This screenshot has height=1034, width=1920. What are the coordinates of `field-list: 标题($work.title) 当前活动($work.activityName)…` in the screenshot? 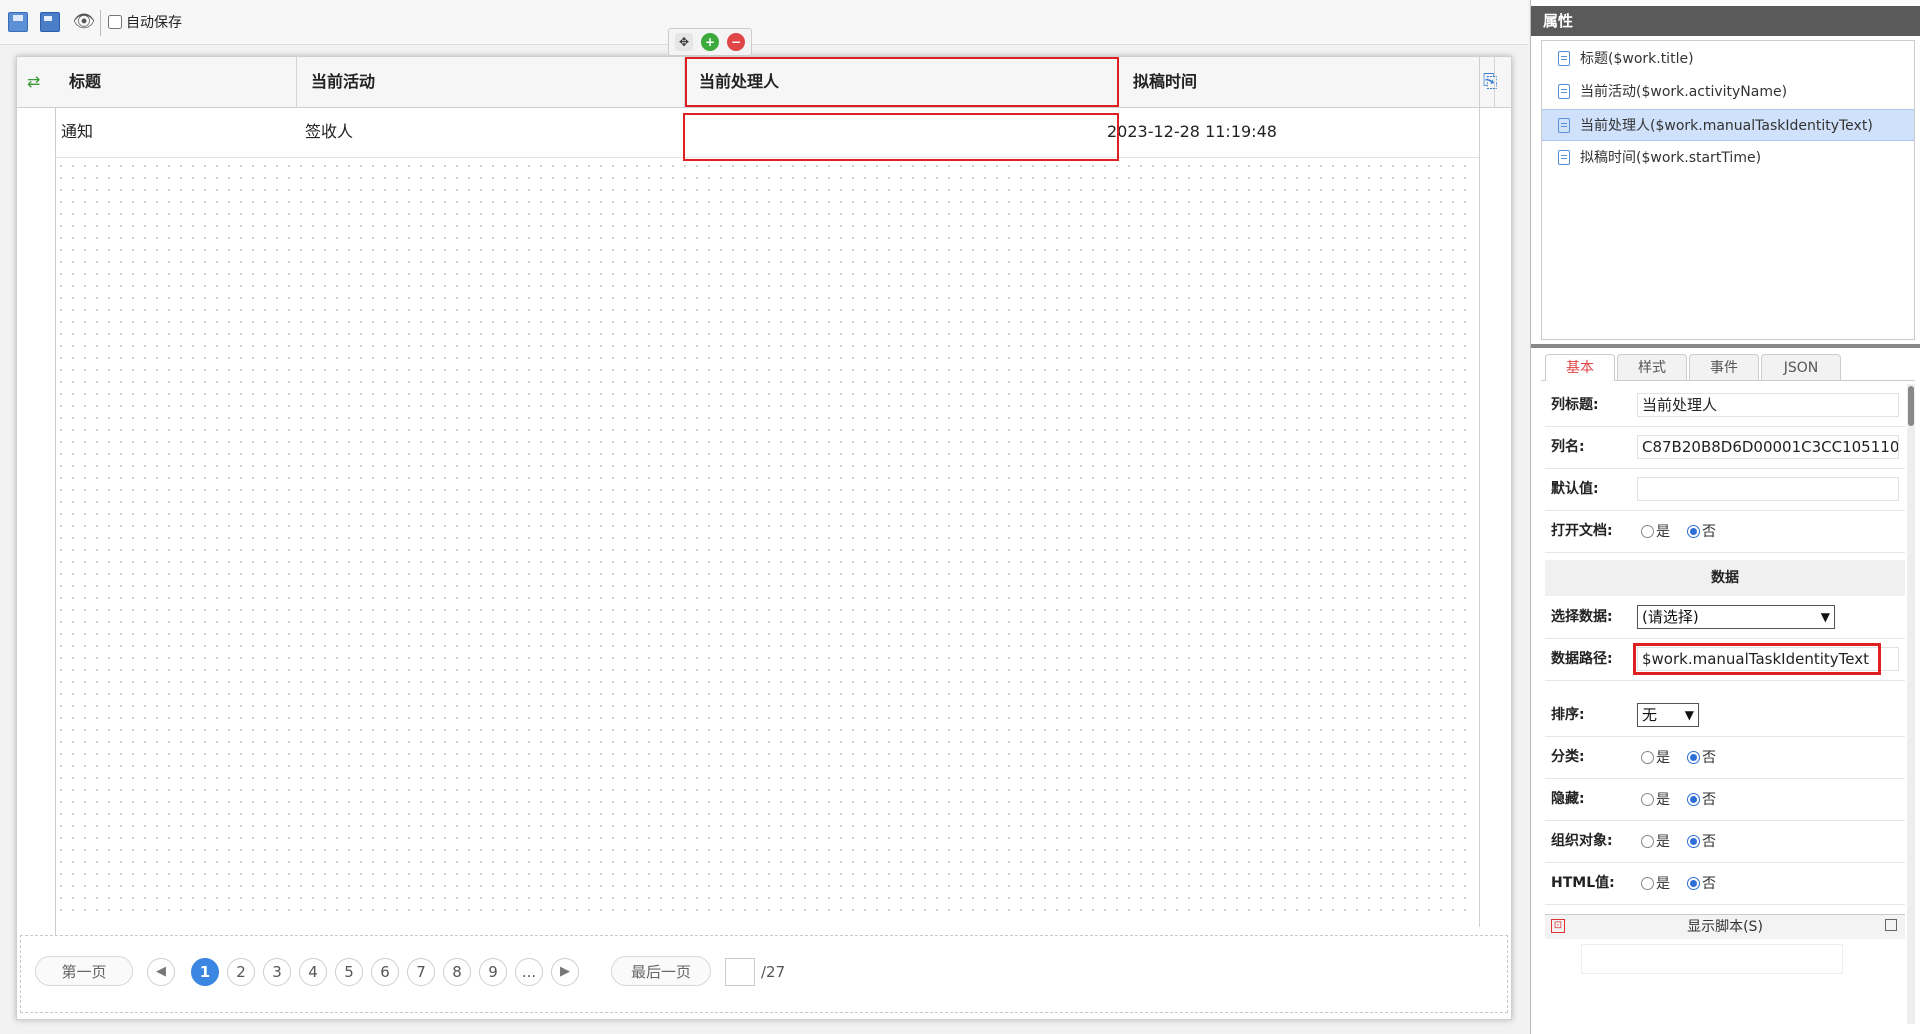 It's located at (1728, 190).